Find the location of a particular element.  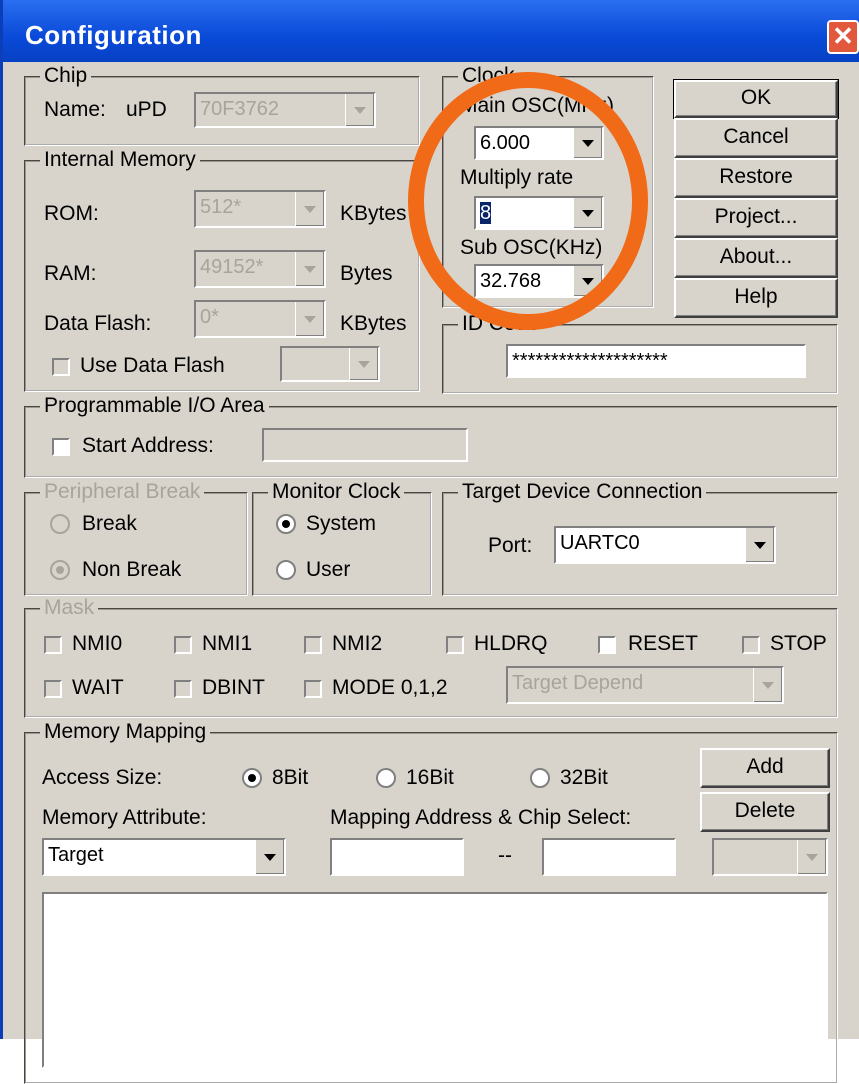

memory-attribute-label: Memory Attribute: is located at coordinates (124, 817).